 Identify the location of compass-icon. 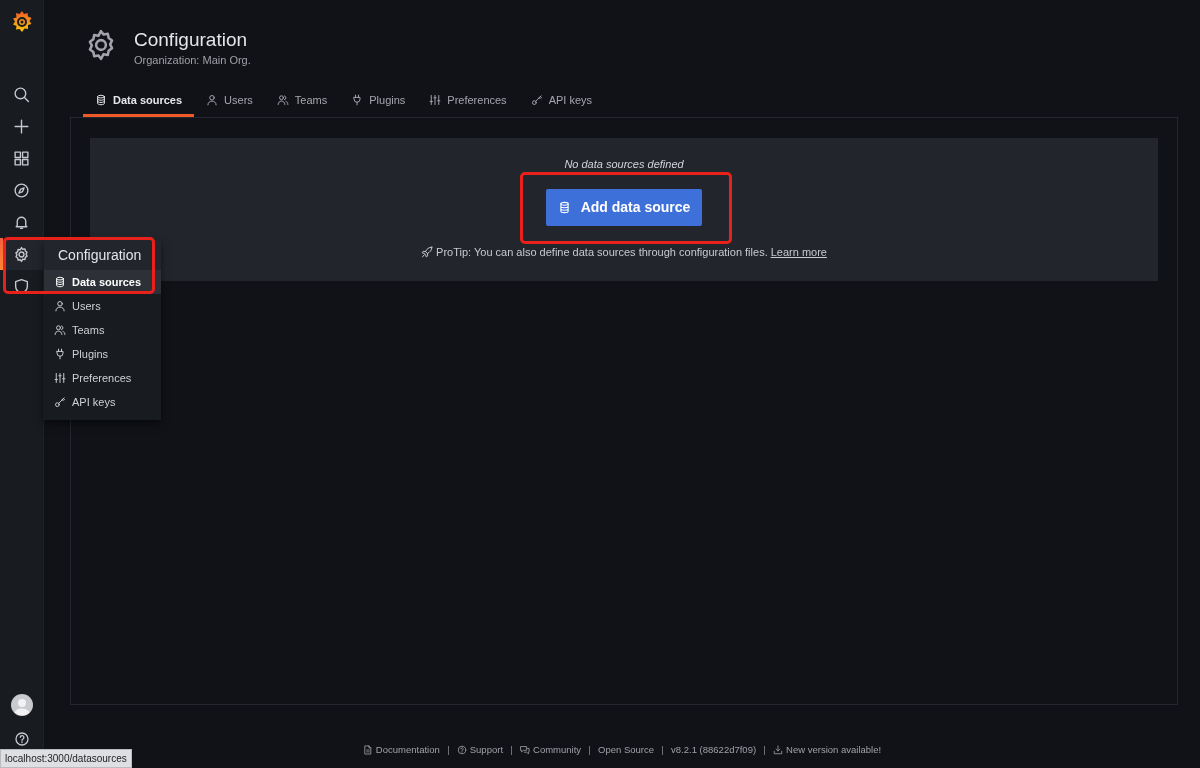
(21, 190).